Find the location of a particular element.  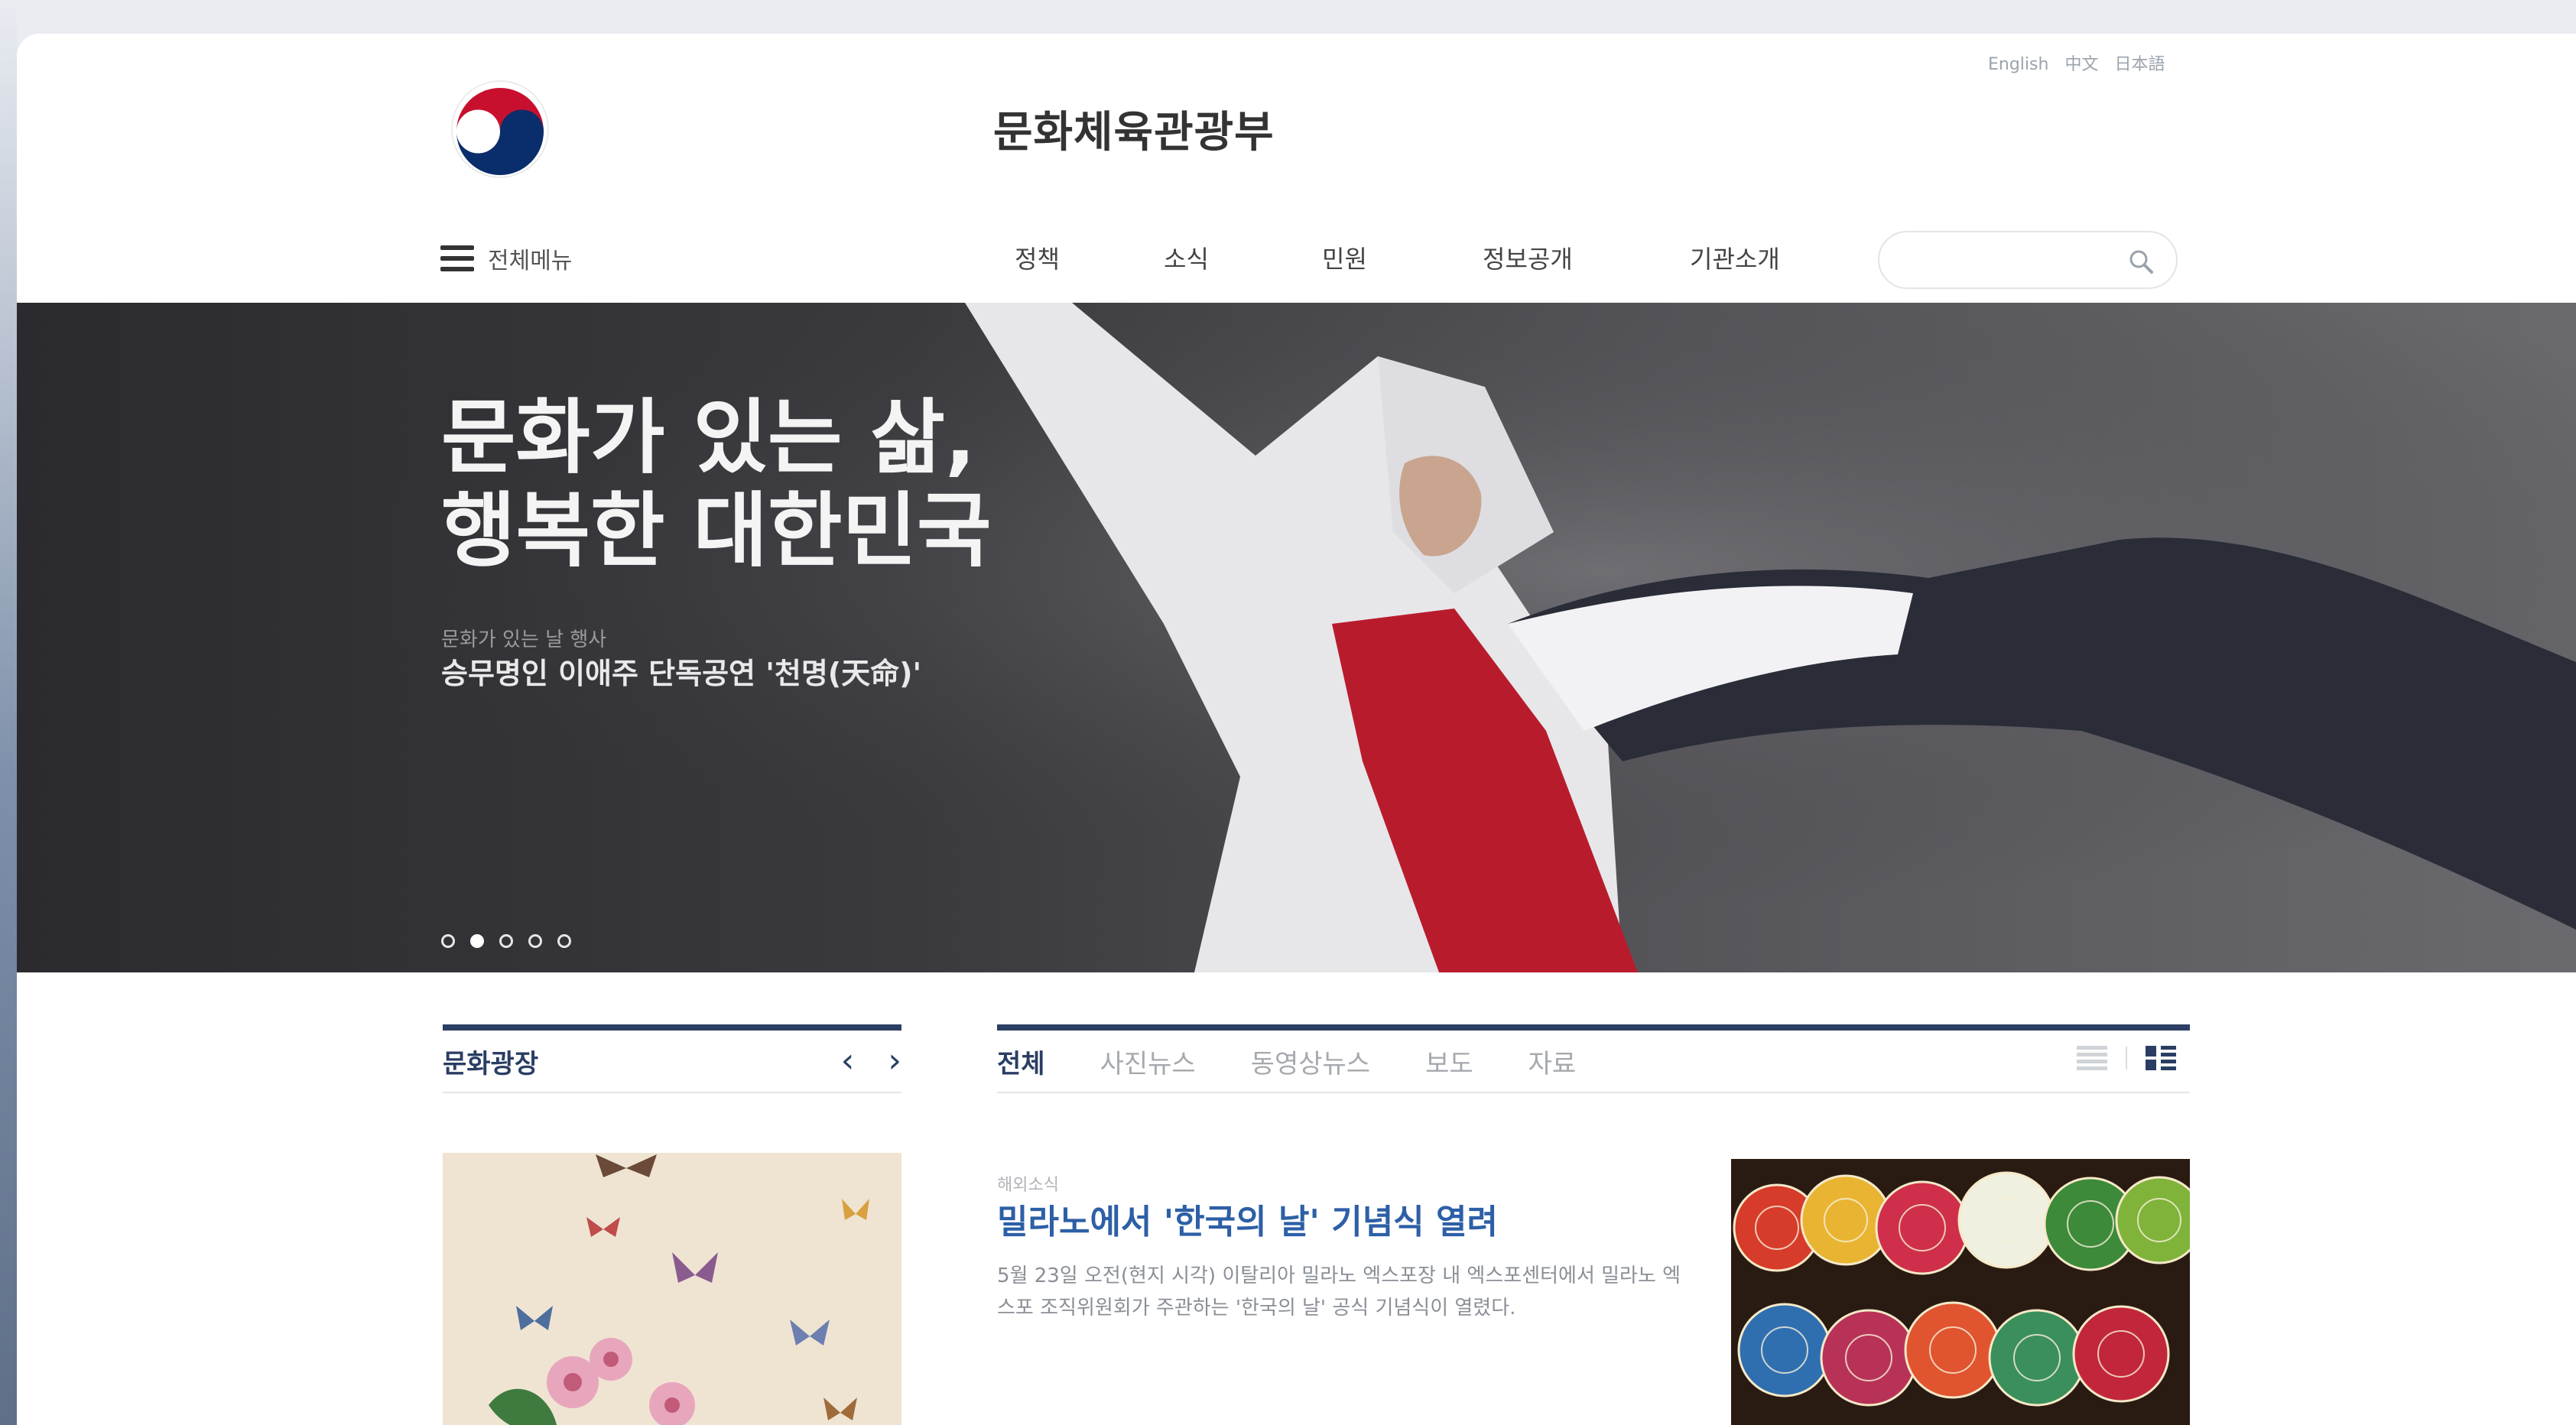

view-toggle is located at coordinates (2126, 1058).